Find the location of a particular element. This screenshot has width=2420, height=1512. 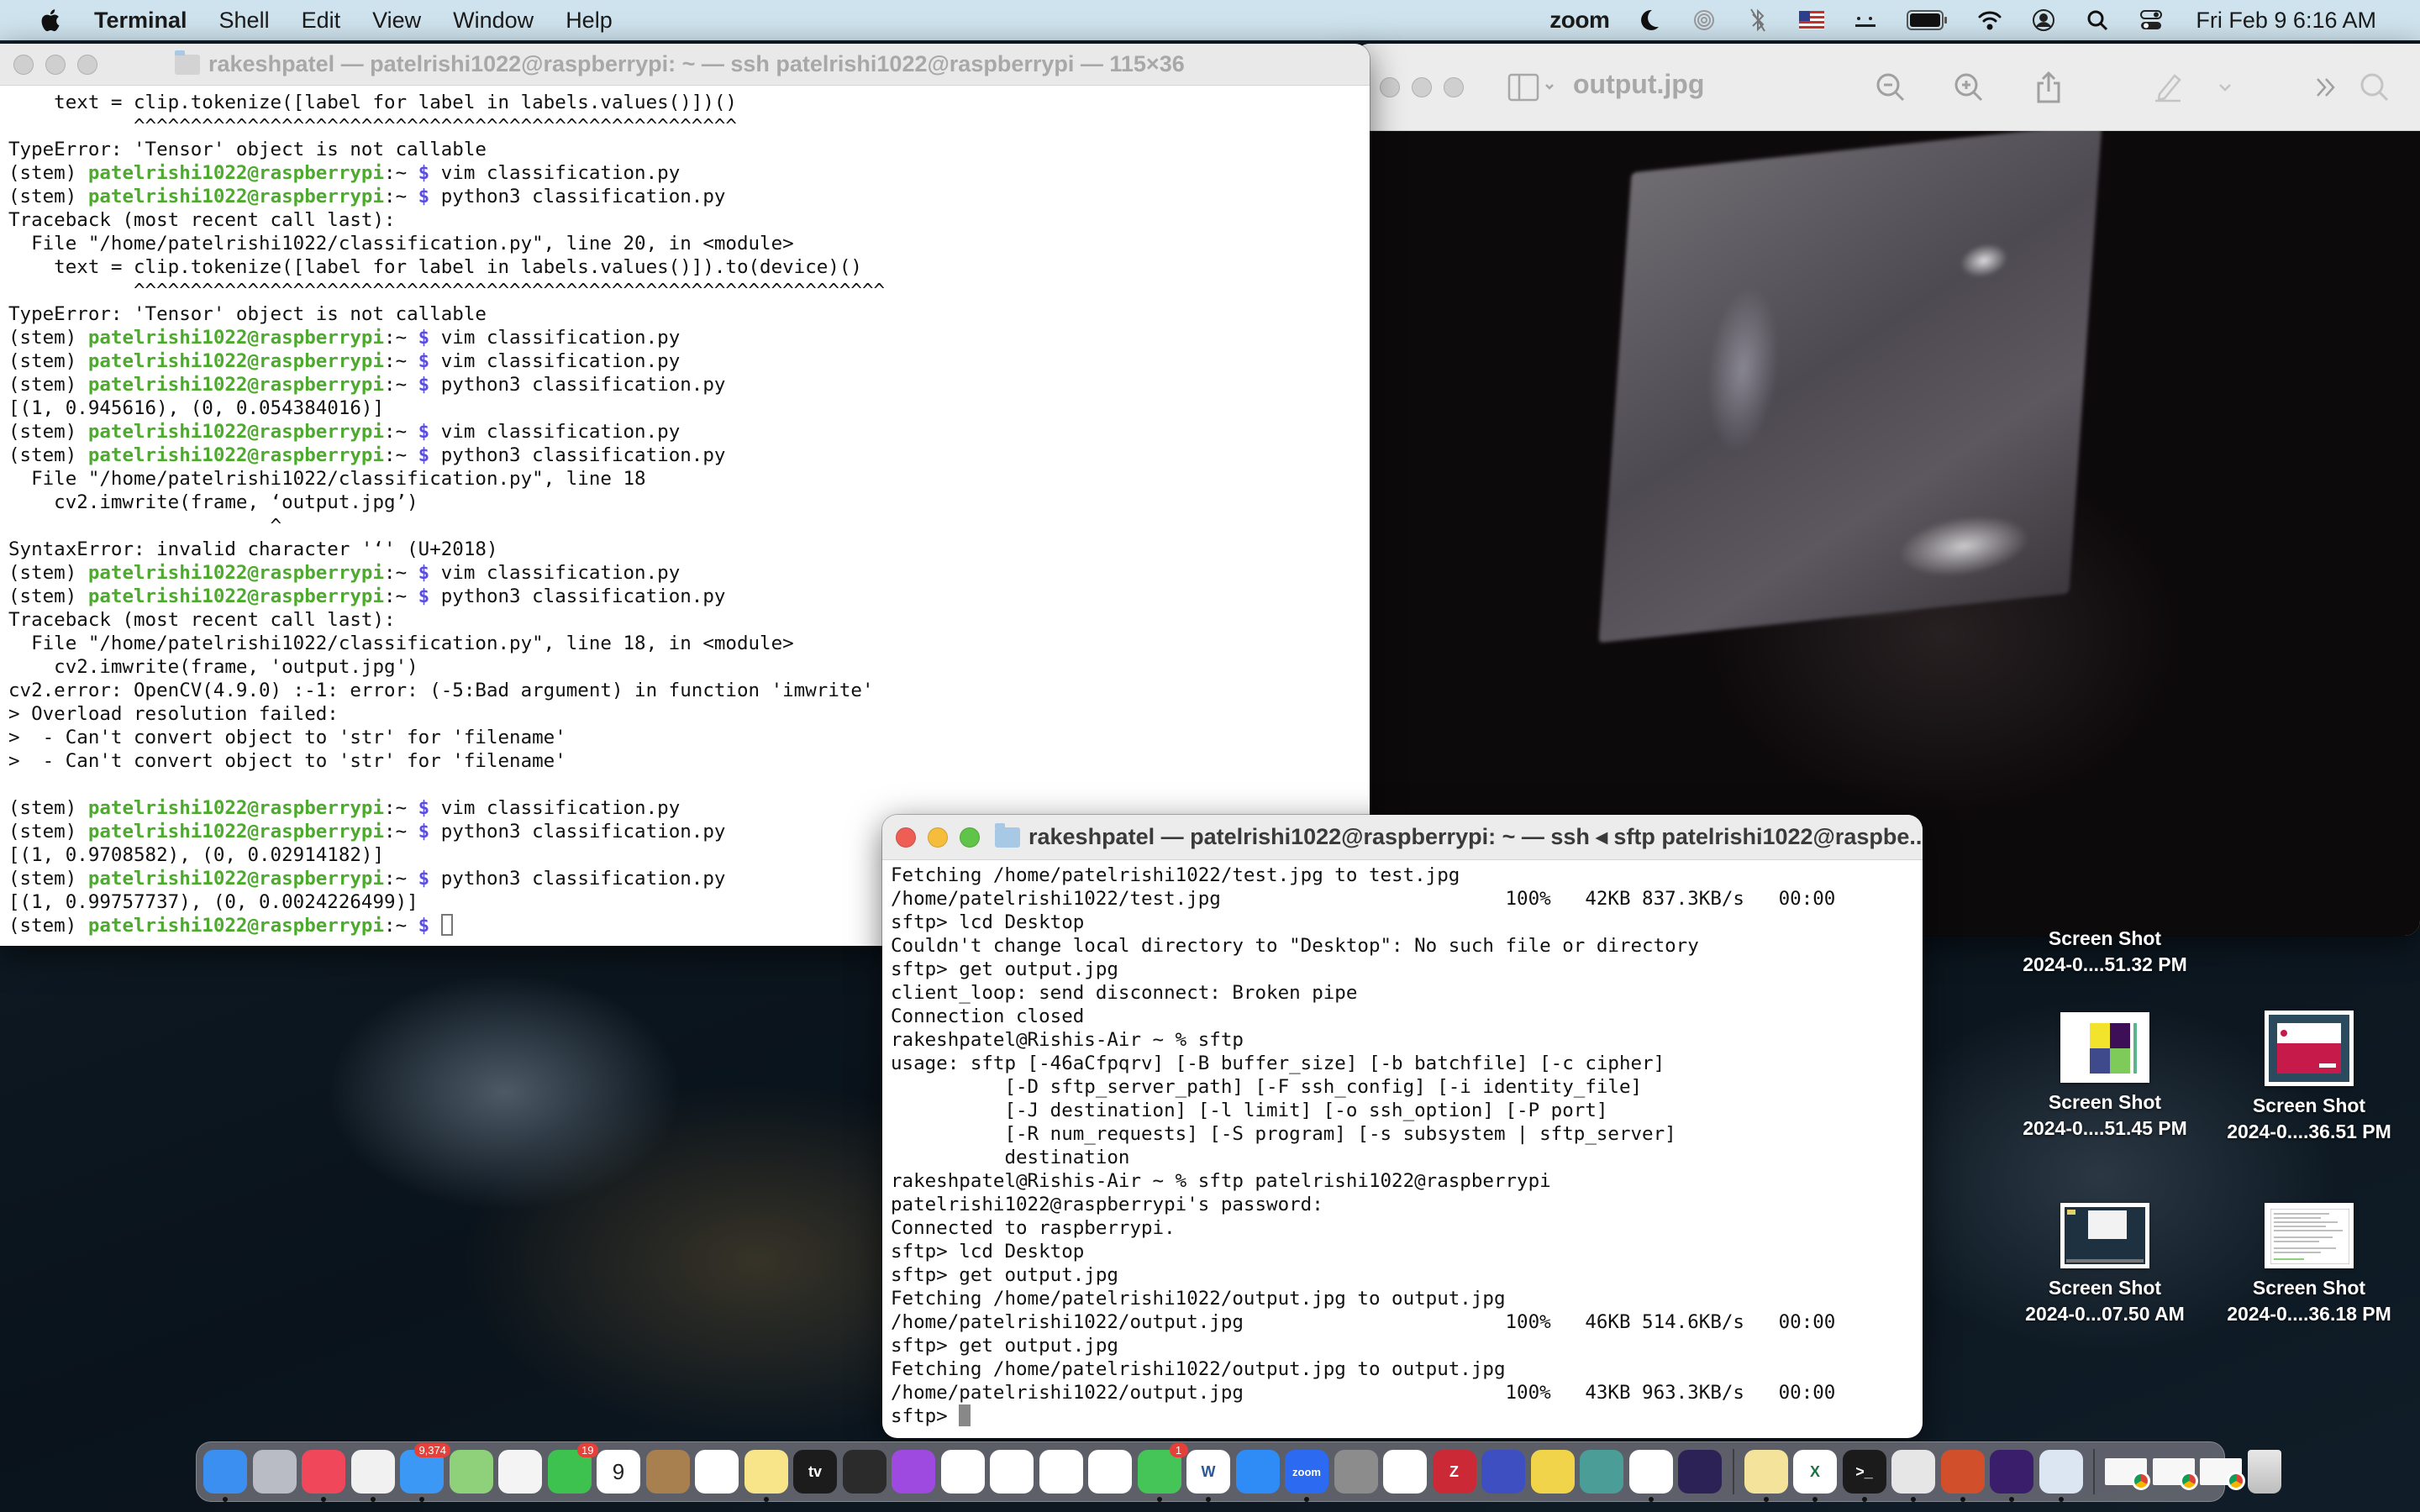

dock-app-stickies is located at coordinates (1766, 1476).